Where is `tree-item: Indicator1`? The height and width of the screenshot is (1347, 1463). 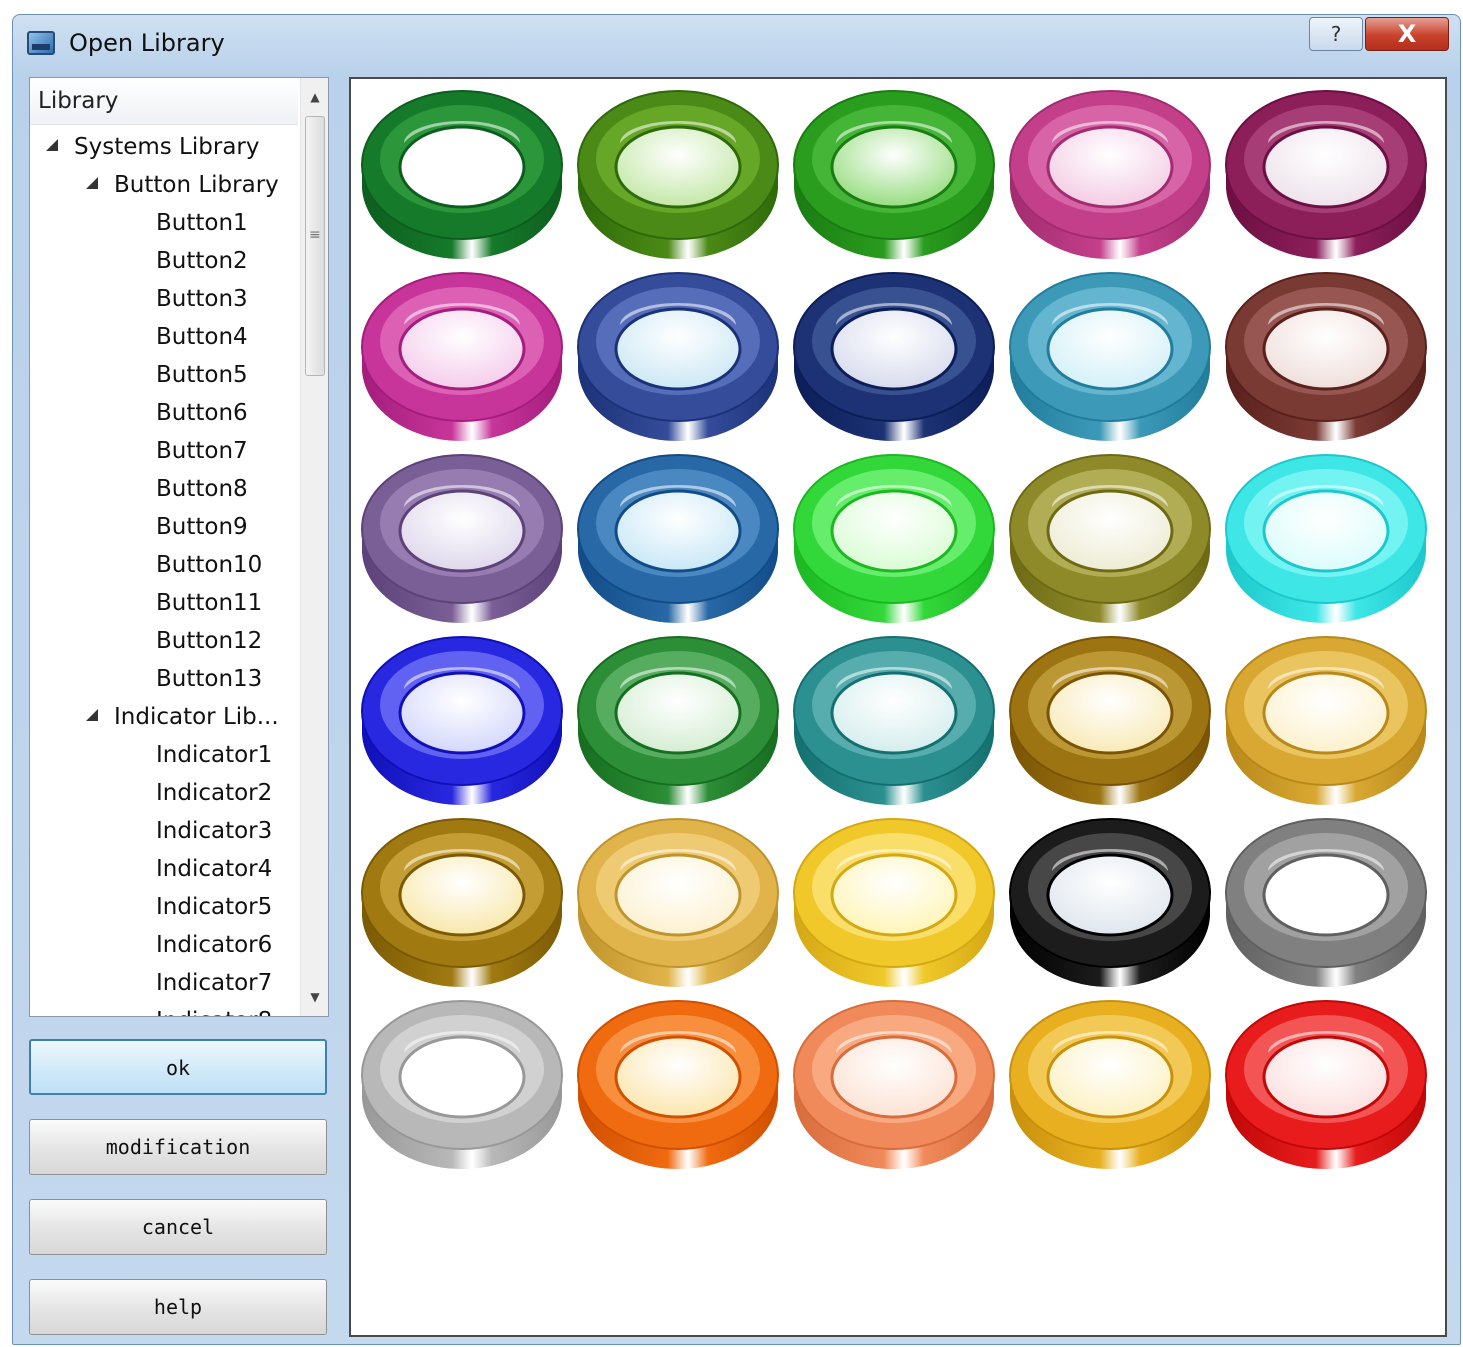
tree-item: Indicator1 is located at coordinates (214, 761).